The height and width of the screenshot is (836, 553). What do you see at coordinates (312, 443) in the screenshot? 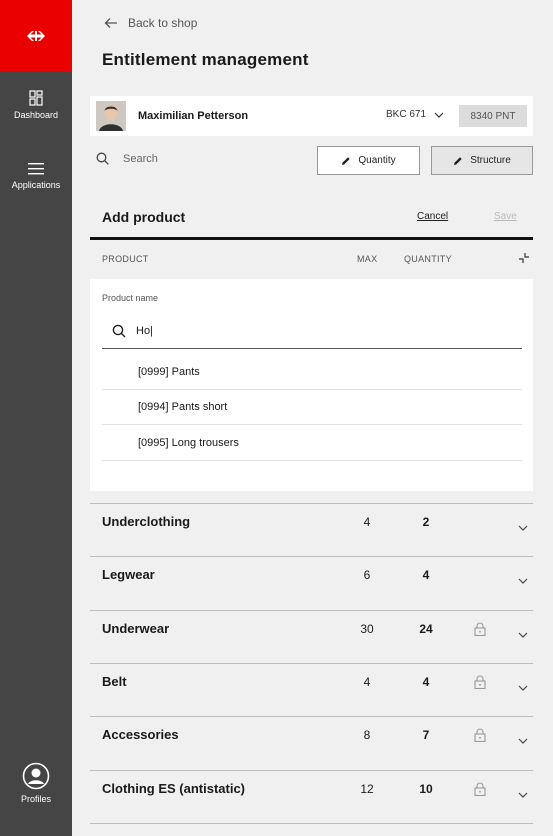
I see `suggestion-item: [0995] Long trousers` at bounding box center [312, 443].